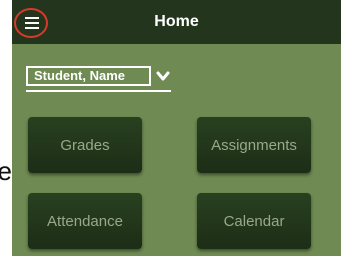 The width and height of the screenshot is (341, 256). What do you see at coordinates (85, 221) in the screenshot?
I see `attendance-button: Attendance` at bounding box center [85, 221].